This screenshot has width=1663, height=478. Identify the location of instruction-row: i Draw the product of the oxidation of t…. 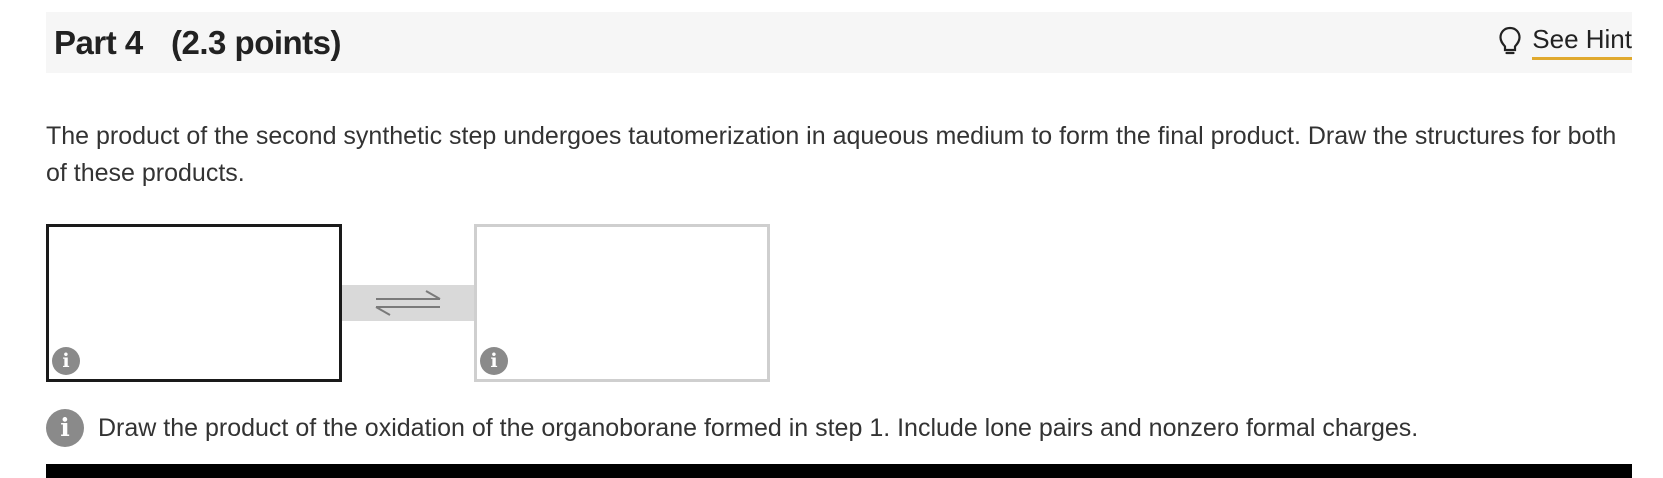
(732, 428).